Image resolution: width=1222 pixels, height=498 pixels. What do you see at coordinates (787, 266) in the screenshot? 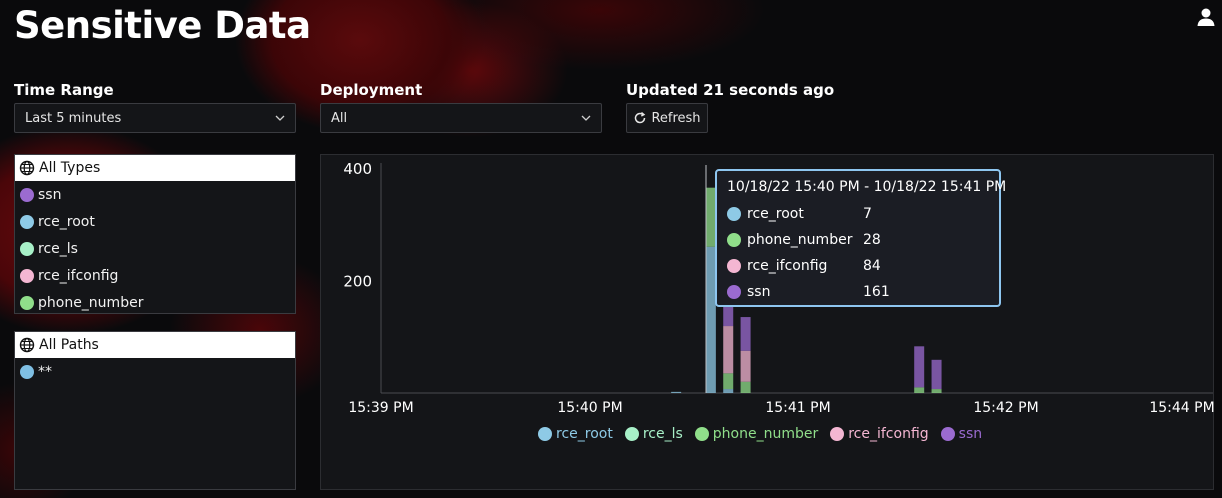
I see `tooltip-series-name: rce_ifconfig` at bounding box center [787, 266].